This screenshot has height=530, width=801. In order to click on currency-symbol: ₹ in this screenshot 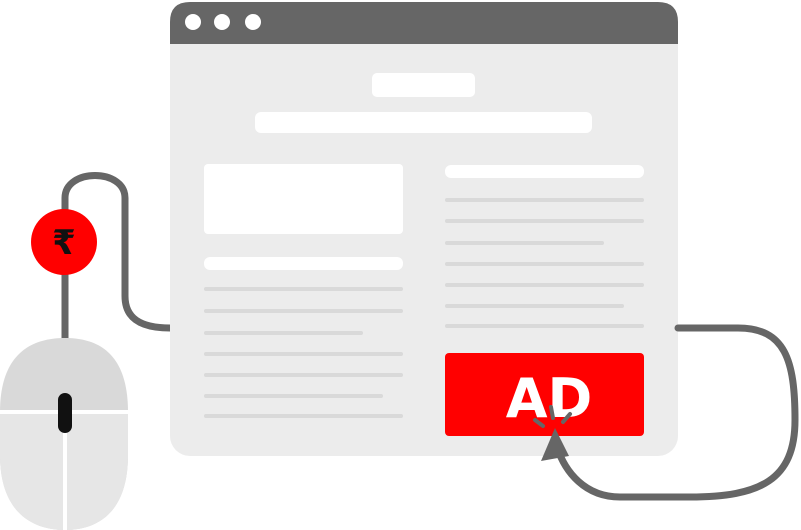, I will do `click(64, 243)`.